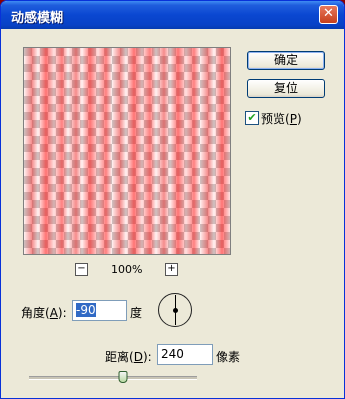 The height and width of the screenshot is (399, 345). Describe the element at coordinates (136, 313) in the screenshot. I see `angle-unit: 度` at that location.